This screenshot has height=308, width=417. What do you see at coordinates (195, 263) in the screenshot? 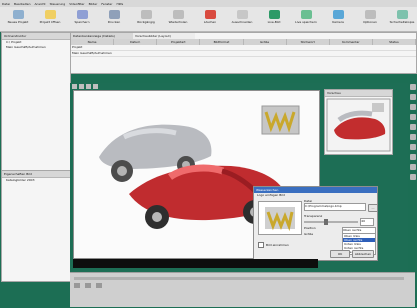
I see `filmstrip` at bounding box center [195, 263].